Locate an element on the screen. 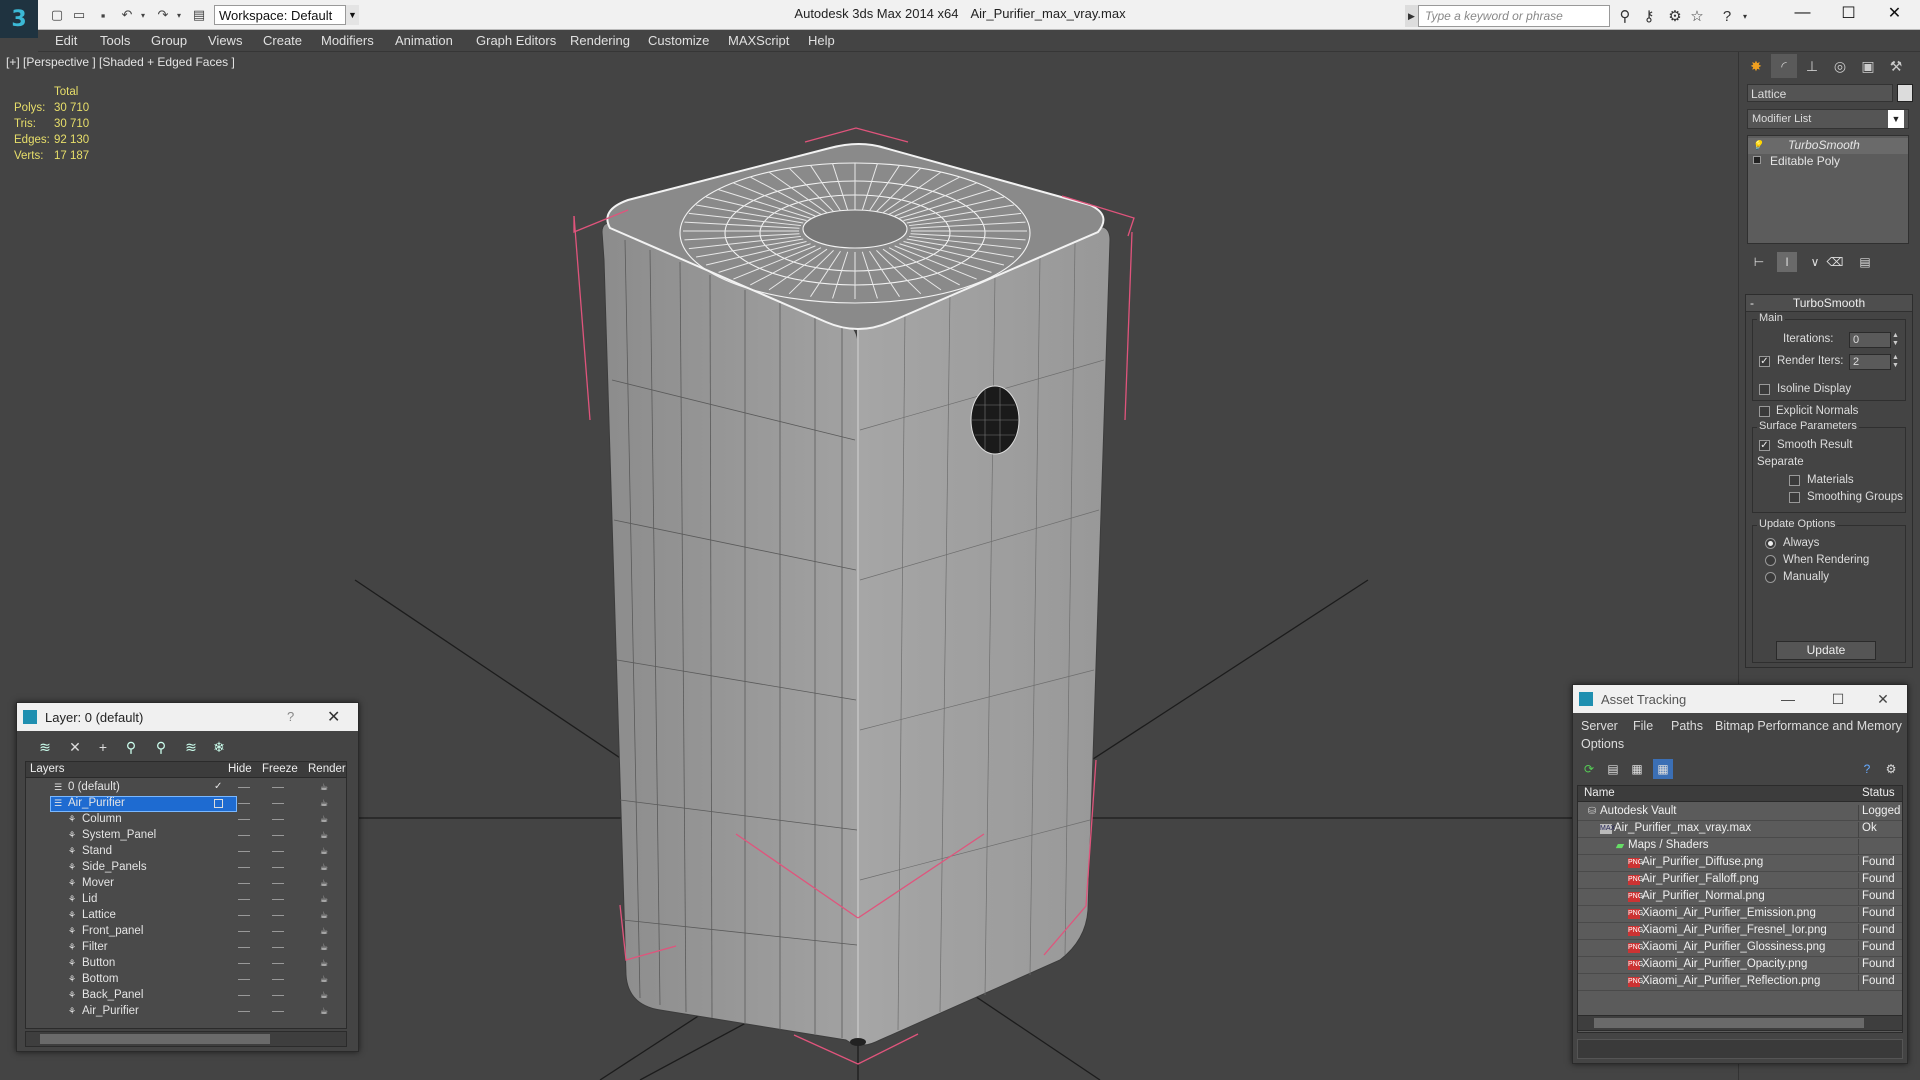 The image size is (1920, 1080). menu-create: Create is located at coordinates (282, 40).